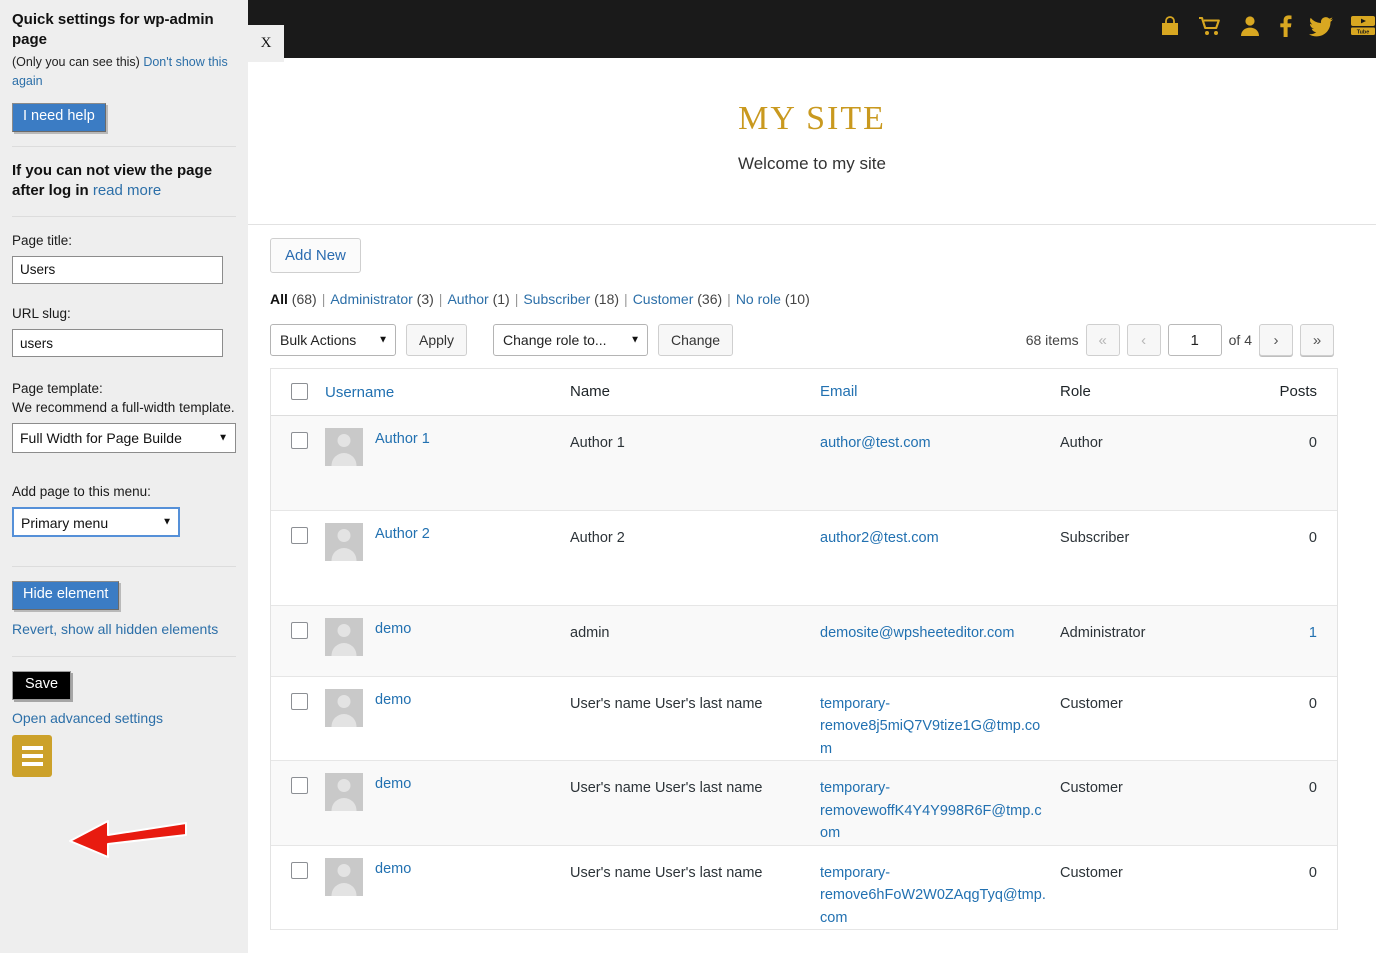 The image size is (1376, 953). What do you see at coordinates (359, 392) in the screenshot?
I see `column-header-username: Username` at bounding box center [359, 392].